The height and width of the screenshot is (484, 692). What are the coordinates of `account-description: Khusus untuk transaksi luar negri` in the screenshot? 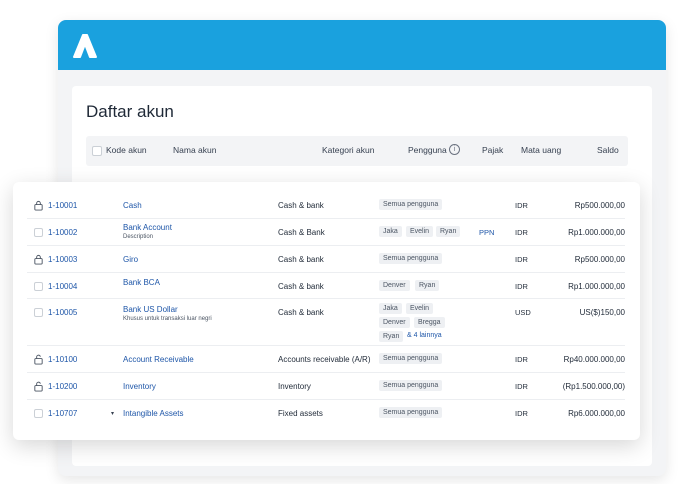 It's located at (167, 319).